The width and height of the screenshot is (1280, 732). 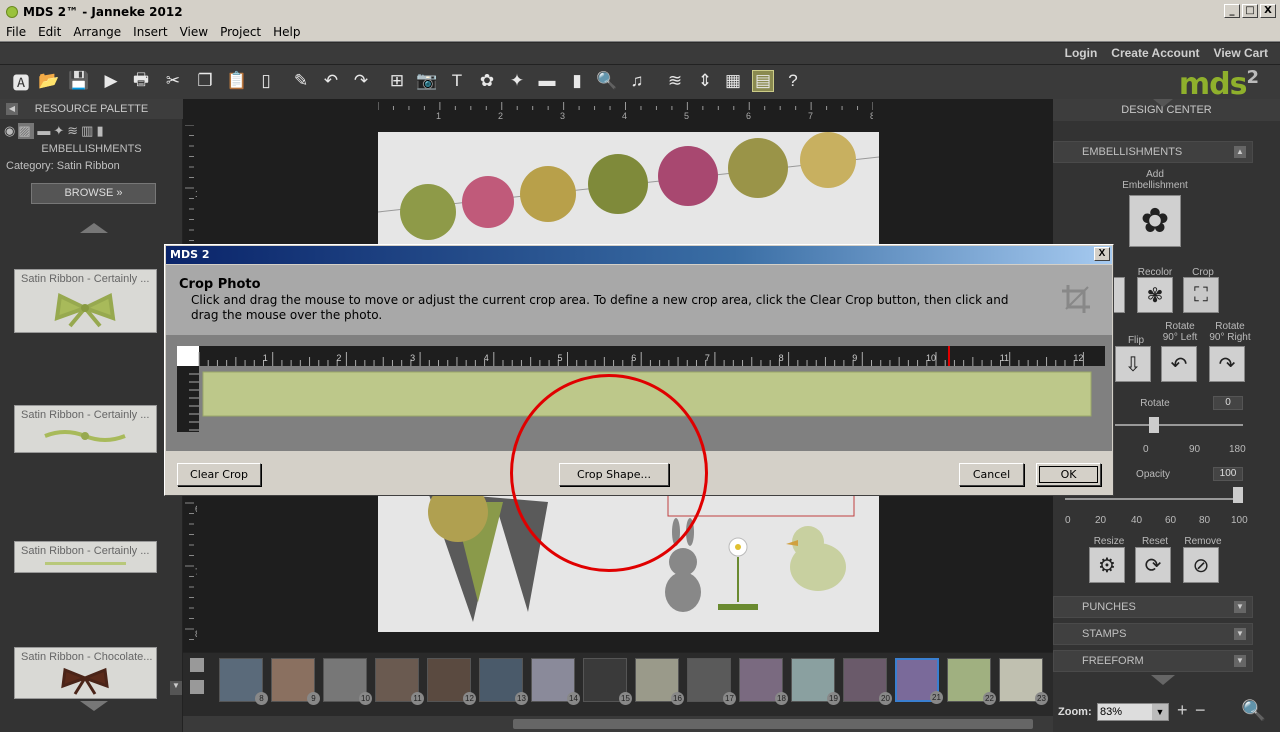 I want to click on text-icon: T, so click(x=457, y=81).